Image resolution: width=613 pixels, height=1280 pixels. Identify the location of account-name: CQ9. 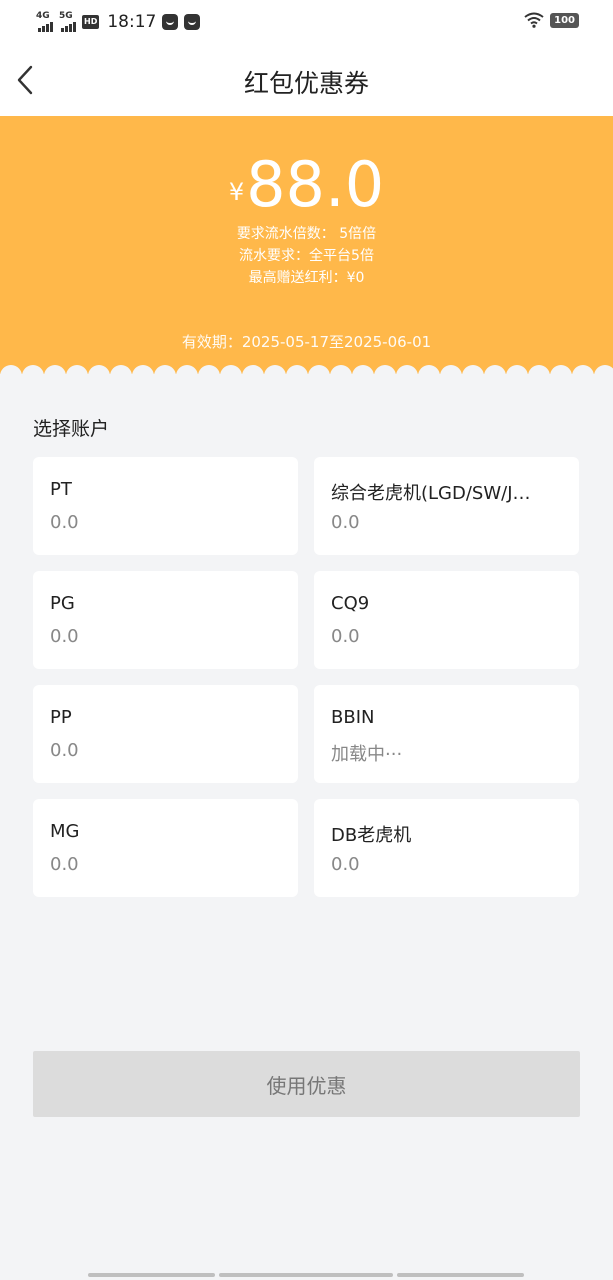
(350, 603).